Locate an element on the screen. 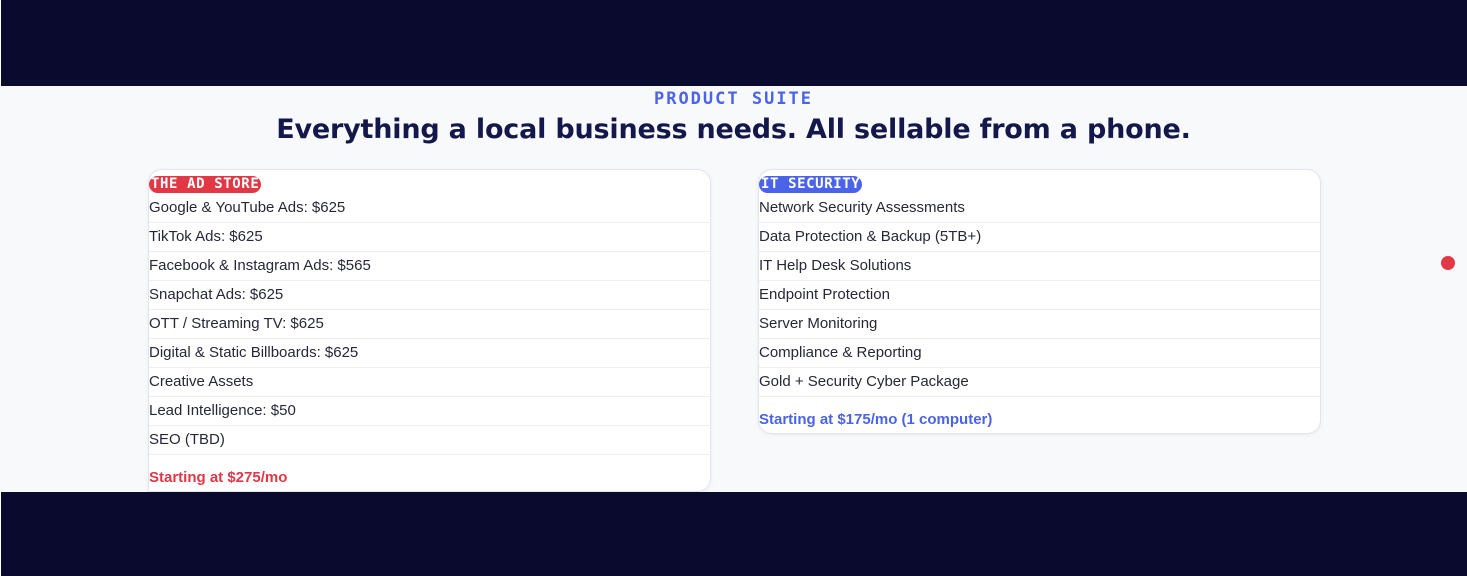 Image resolution: width=1467 pixels, height=576 pixels. list-item: Network Security Assessments is located at coordinates (1039, 208).